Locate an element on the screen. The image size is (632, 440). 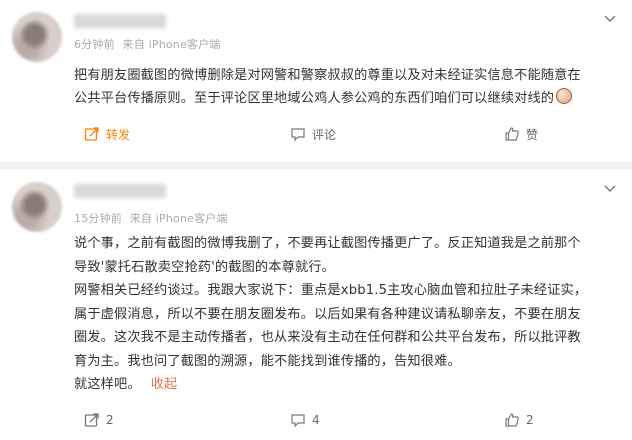
comment-line: 圈发。这次我不是主动传播者，也从来没有主动在任何群和公共平台发布，所以批评教 is located at coordinates (327, 337).